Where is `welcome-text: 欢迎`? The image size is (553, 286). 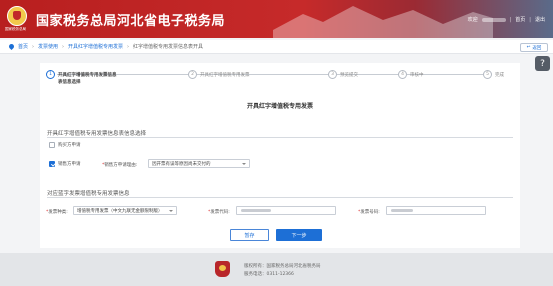
welcome-text: 欢迎 is located at coordinates (472, 20).